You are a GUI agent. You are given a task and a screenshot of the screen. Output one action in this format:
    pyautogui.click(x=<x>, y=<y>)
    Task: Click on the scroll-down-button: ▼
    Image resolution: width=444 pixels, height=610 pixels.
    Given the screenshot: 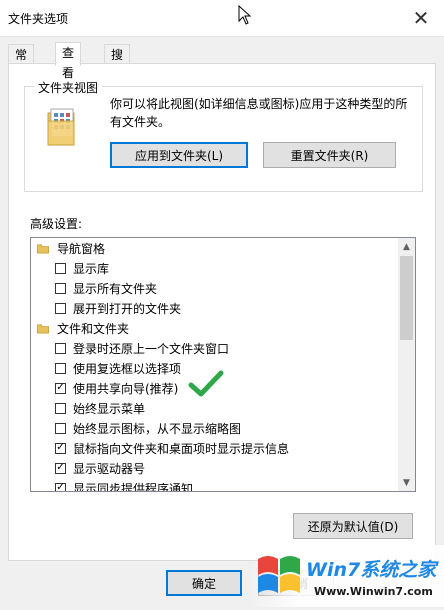 What is the action you would take?
    pyautogui.click(x=406, y=482)
    